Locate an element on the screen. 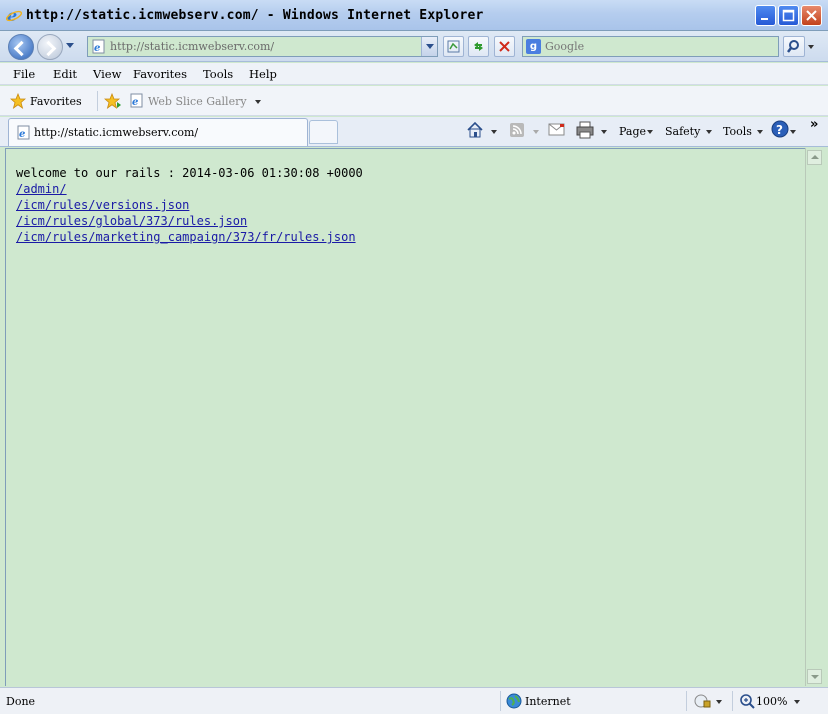 This screenshot has height=714, width=828. close-icon is located at coordinates (811, 15).